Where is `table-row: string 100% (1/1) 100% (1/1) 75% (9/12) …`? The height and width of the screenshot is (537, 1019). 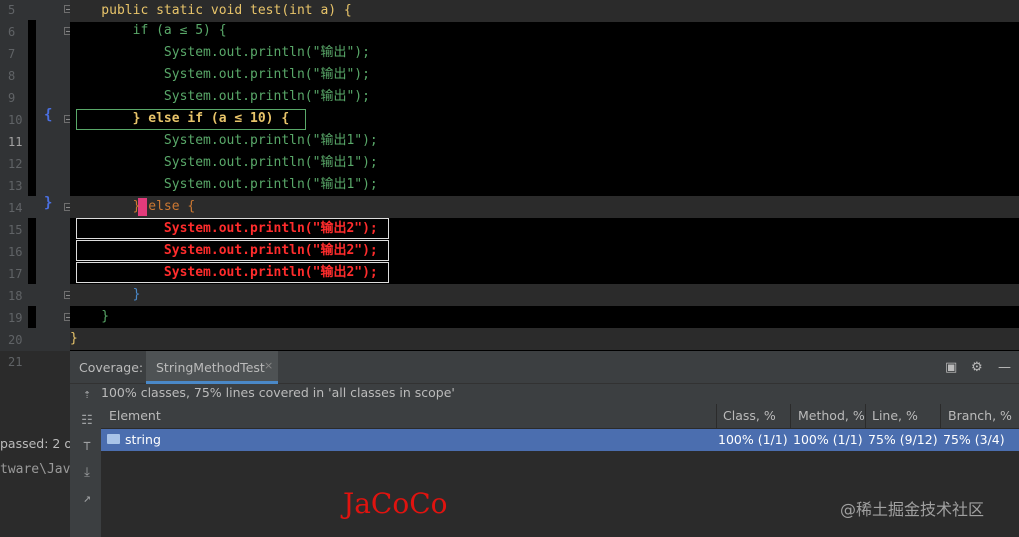
table-row: string 100% (1/1) 100% (1/1) 75% (9/12) … is located at coordinates (560, 440).